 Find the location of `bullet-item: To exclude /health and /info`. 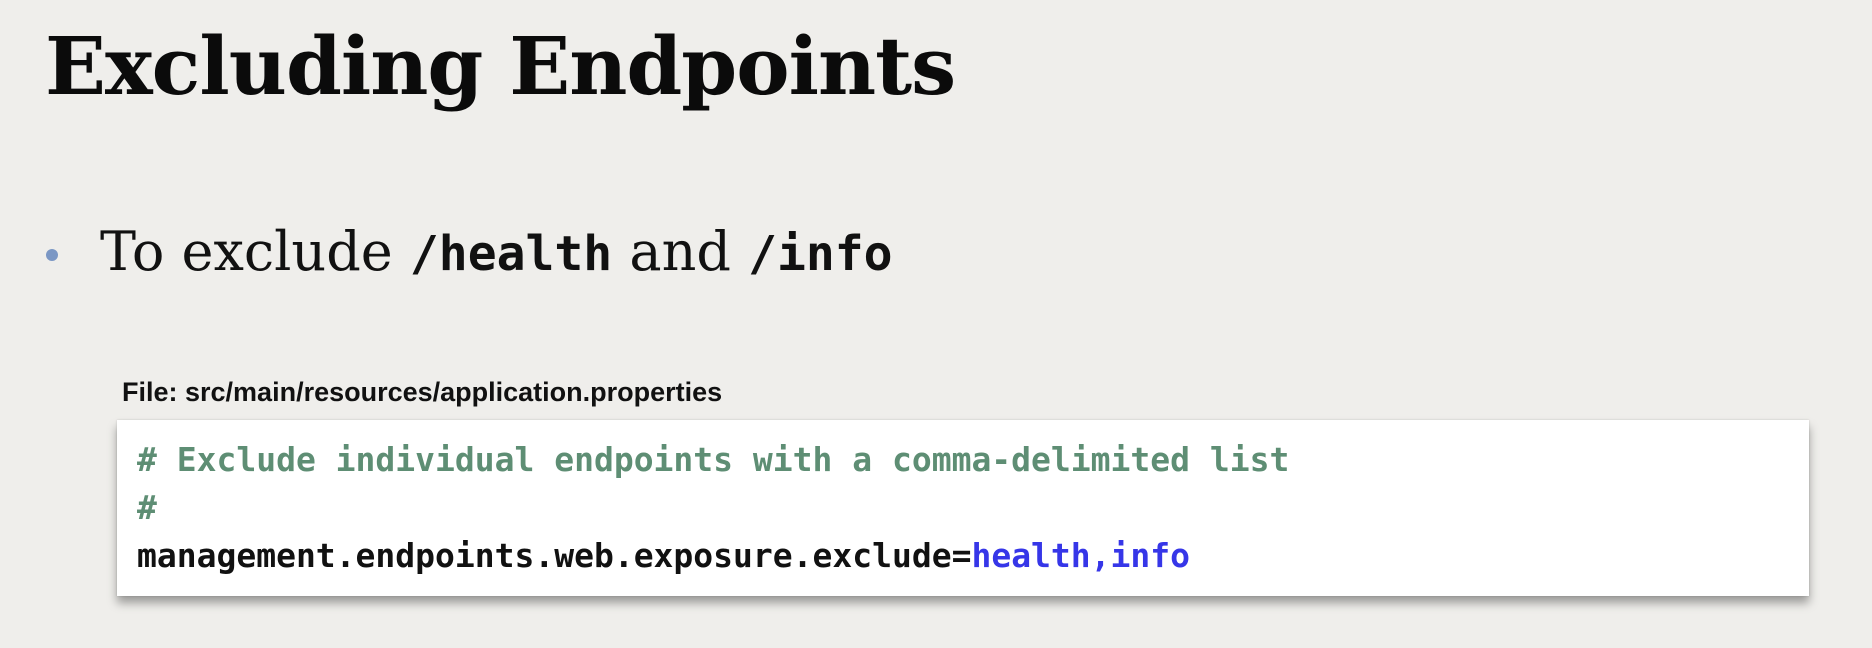

bullet-item: To exclude /health and /info is located at coordinates (469, 252).